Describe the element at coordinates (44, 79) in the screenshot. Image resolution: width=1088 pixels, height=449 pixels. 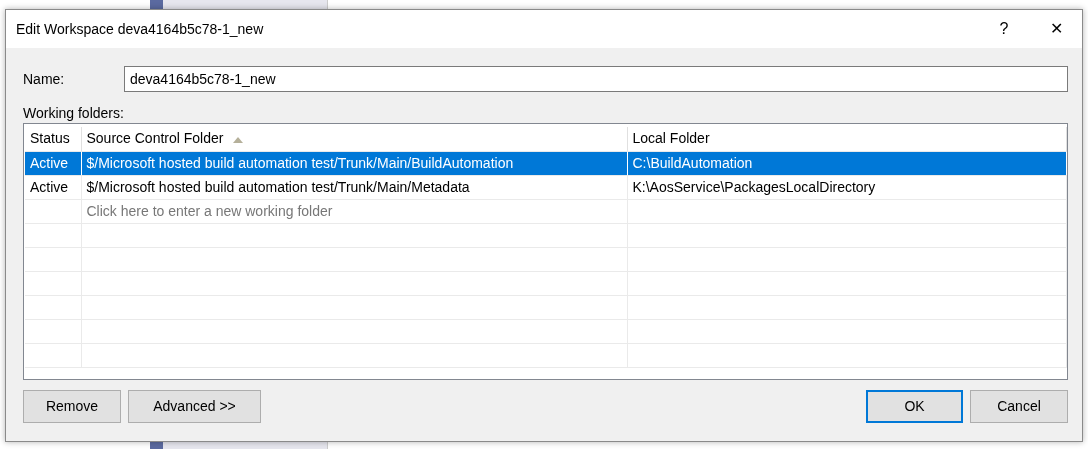
I see `field-label: Name:` at that location.